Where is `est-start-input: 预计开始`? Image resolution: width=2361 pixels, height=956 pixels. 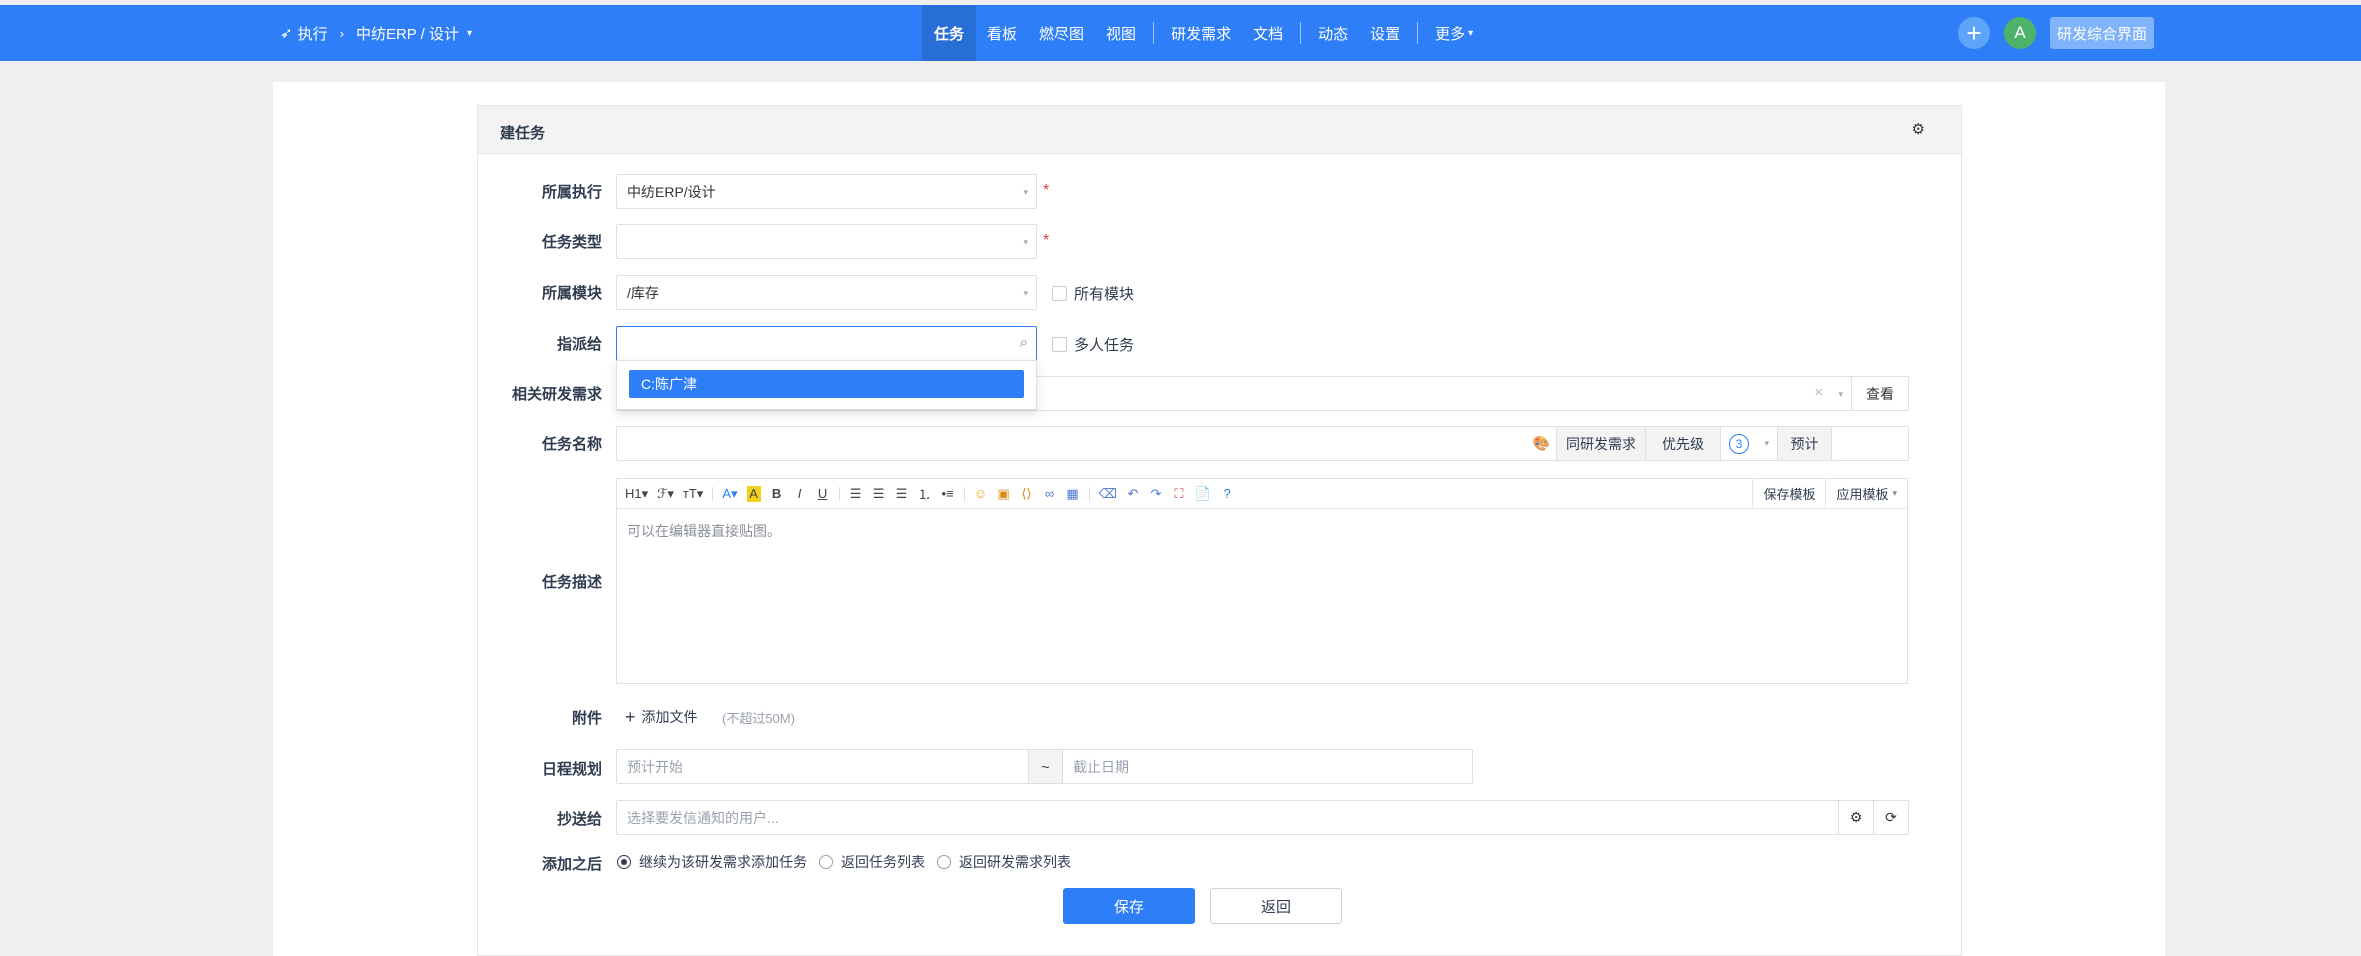 est-start-input: 预计开始 is located at coordinates (822, 766).